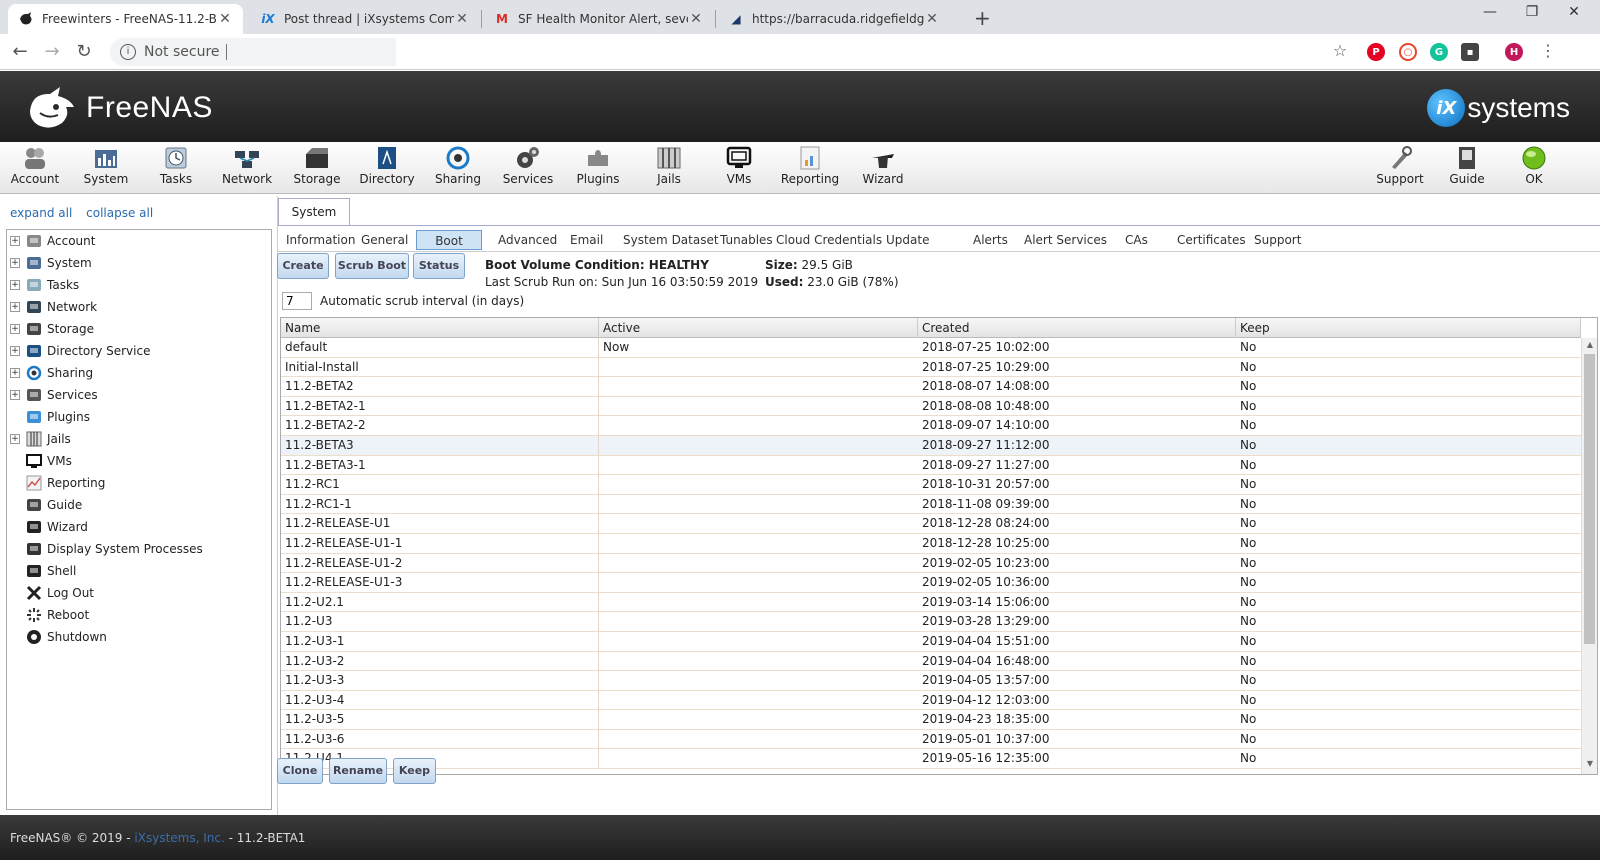 Image resolution: width=1600 pixels, height=860 pixels. What do you see at coordinates (1470, 52) in the screenshot?
I see `extension-icon: ▪` at bounding box center [1470, 52].